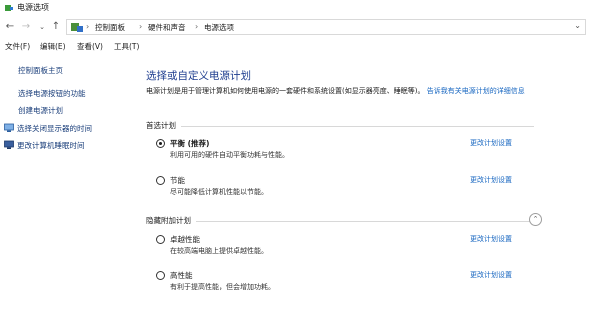 Image resolution: width=600 pixels, height=328 pixels. Describe the element at coordinates (222, 287) in the screenshot. I see `plan-description: 有利于提高性能，但会增加功耗。` at that location.